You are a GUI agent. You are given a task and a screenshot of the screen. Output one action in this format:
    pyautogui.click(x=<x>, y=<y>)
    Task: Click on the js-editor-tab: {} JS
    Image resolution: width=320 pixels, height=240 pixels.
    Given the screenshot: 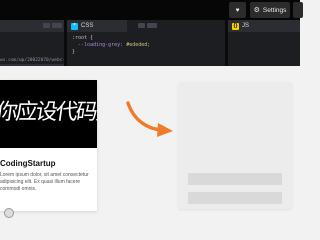 What is the action you would take?
    pyautogui.click(x=264, y=26)
    